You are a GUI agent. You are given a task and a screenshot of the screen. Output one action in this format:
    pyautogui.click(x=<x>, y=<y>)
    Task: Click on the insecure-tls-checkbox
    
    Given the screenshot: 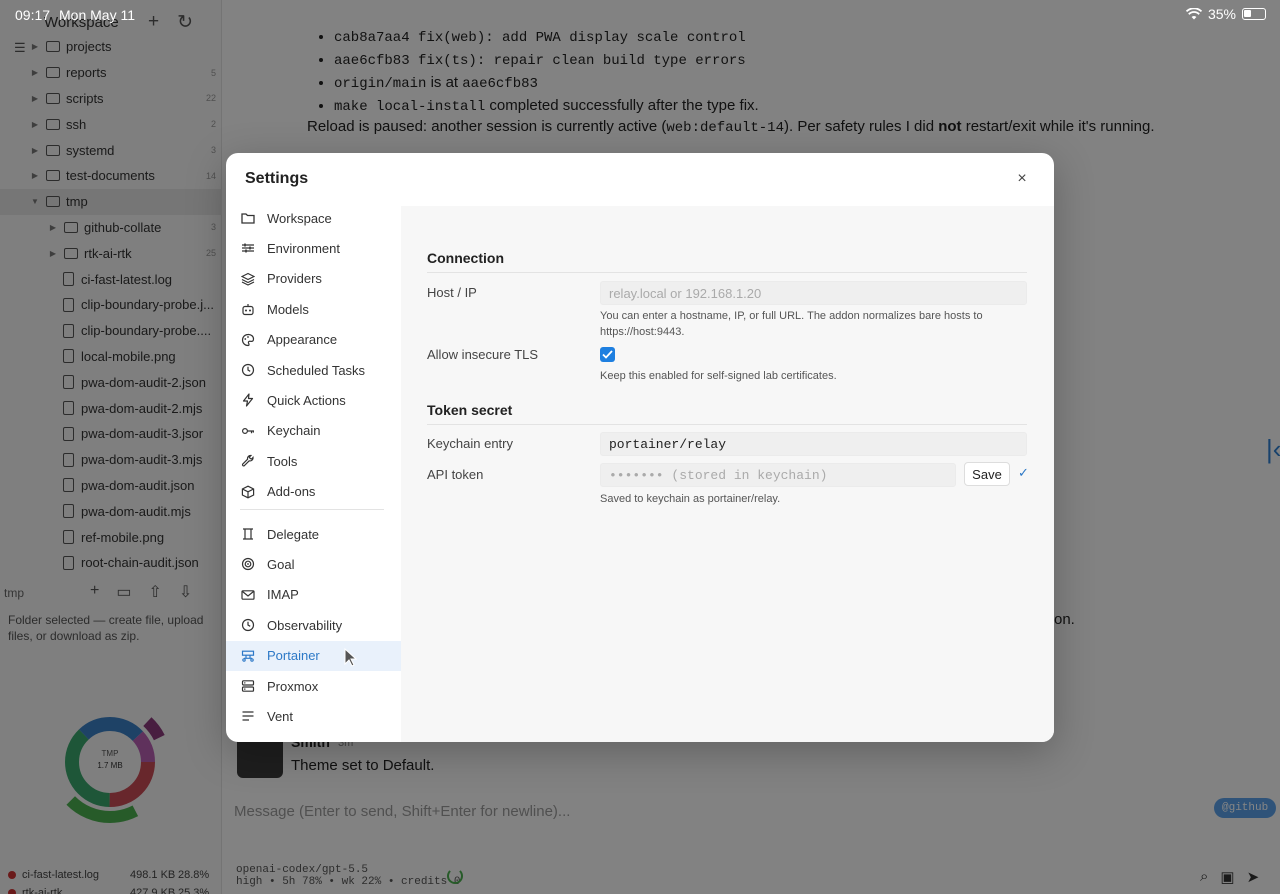 What is the action you would take?
    pyautogui.click(x=607, y=354)
    